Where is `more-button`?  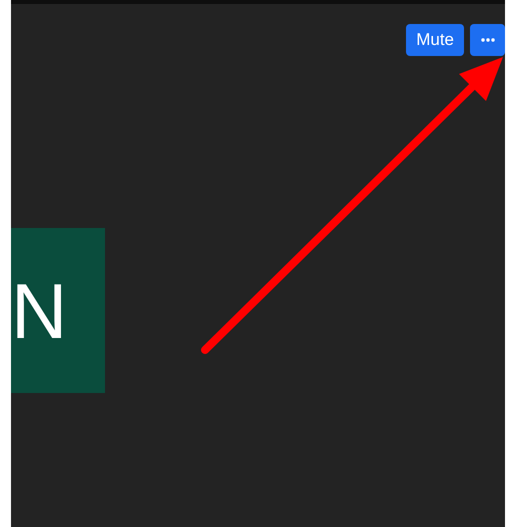
more-button is located at coordinates (487, 40).